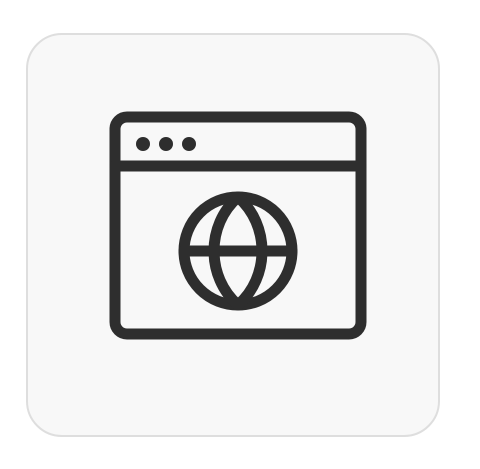 The height and width of the screenshot is (469, 480). I want to click on window-dots, so click(166, 144).